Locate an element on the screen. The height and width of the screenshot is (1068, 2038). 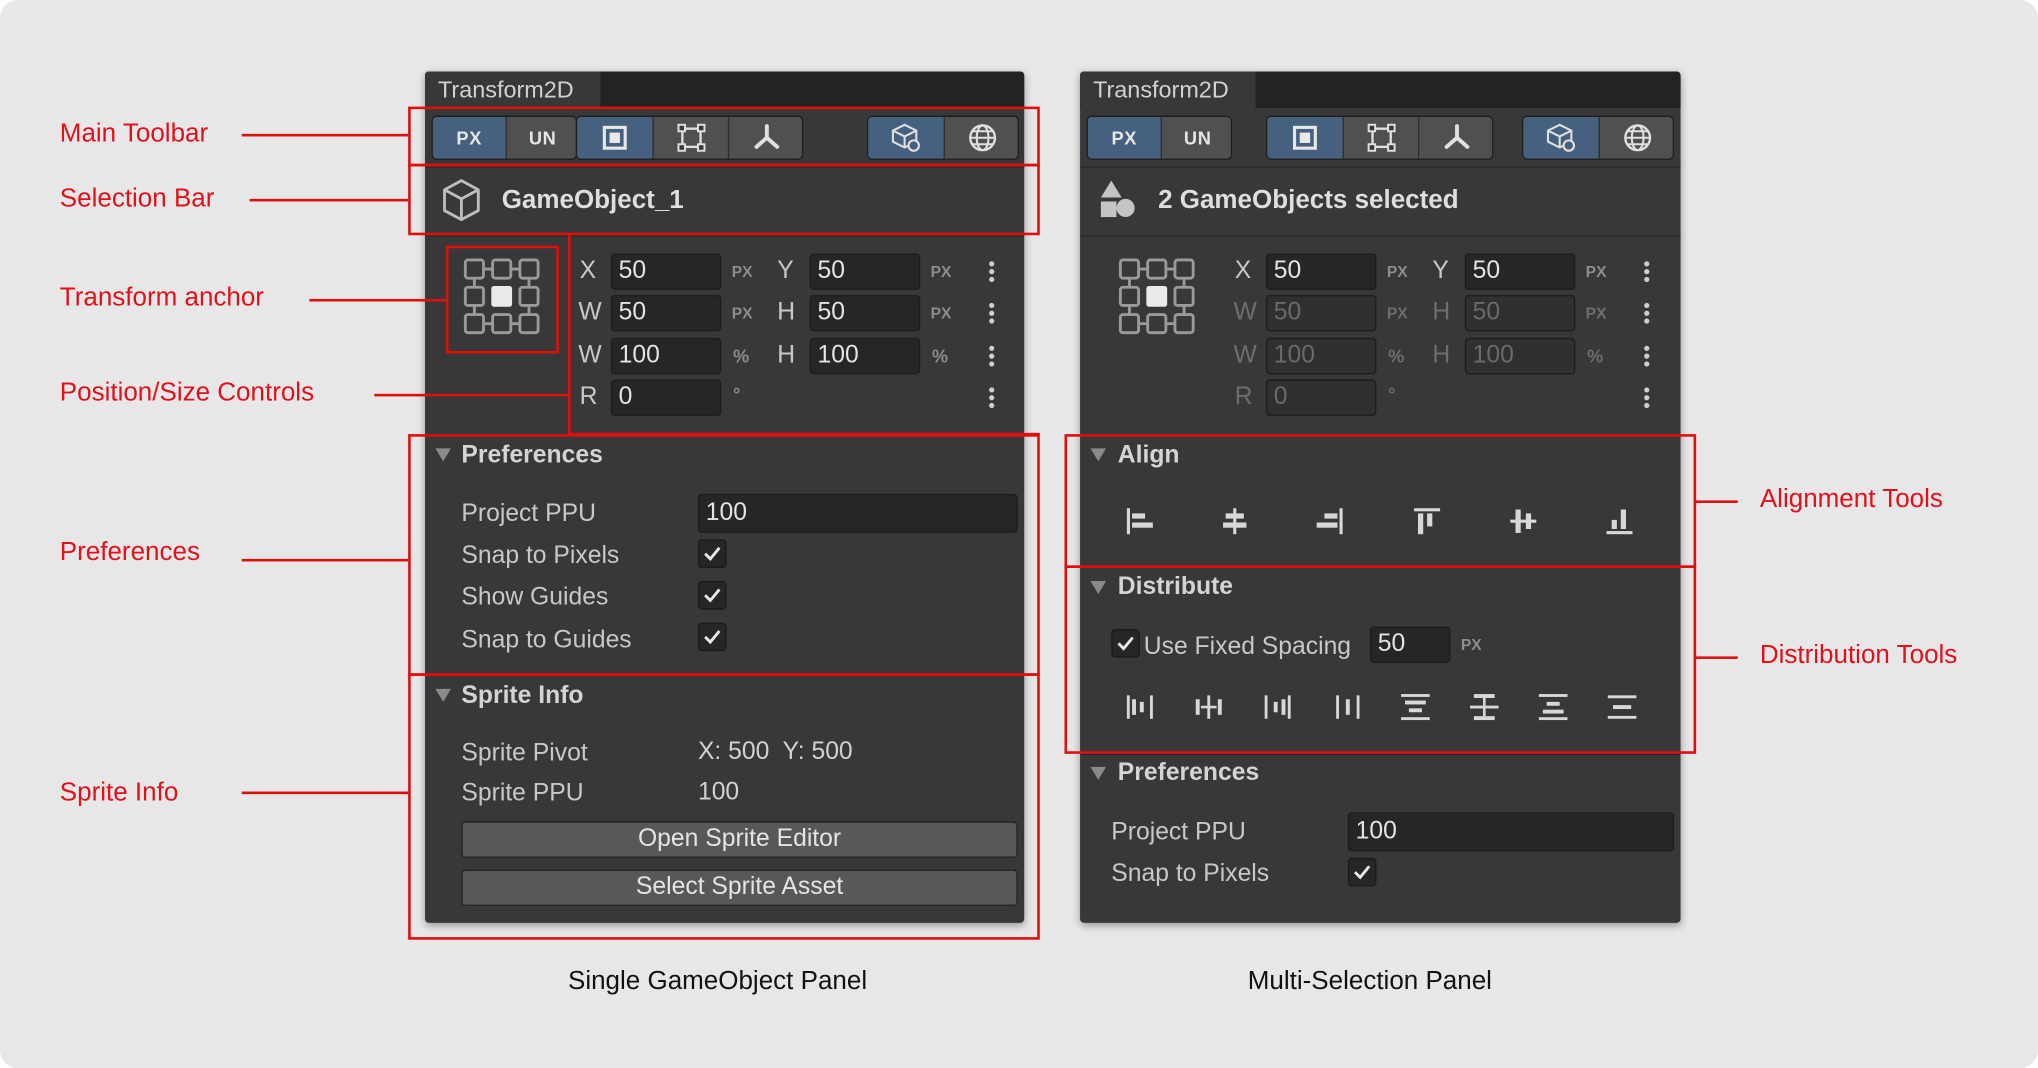
caption-multi-panel: Multi-Selection Panel is located at coordinates (1369, 981).